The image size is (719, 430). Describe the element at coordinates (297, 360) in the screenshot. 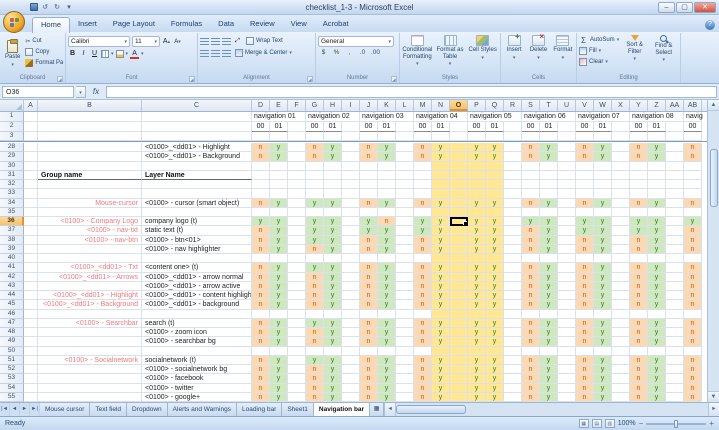

I see `cell-F51` at that location.